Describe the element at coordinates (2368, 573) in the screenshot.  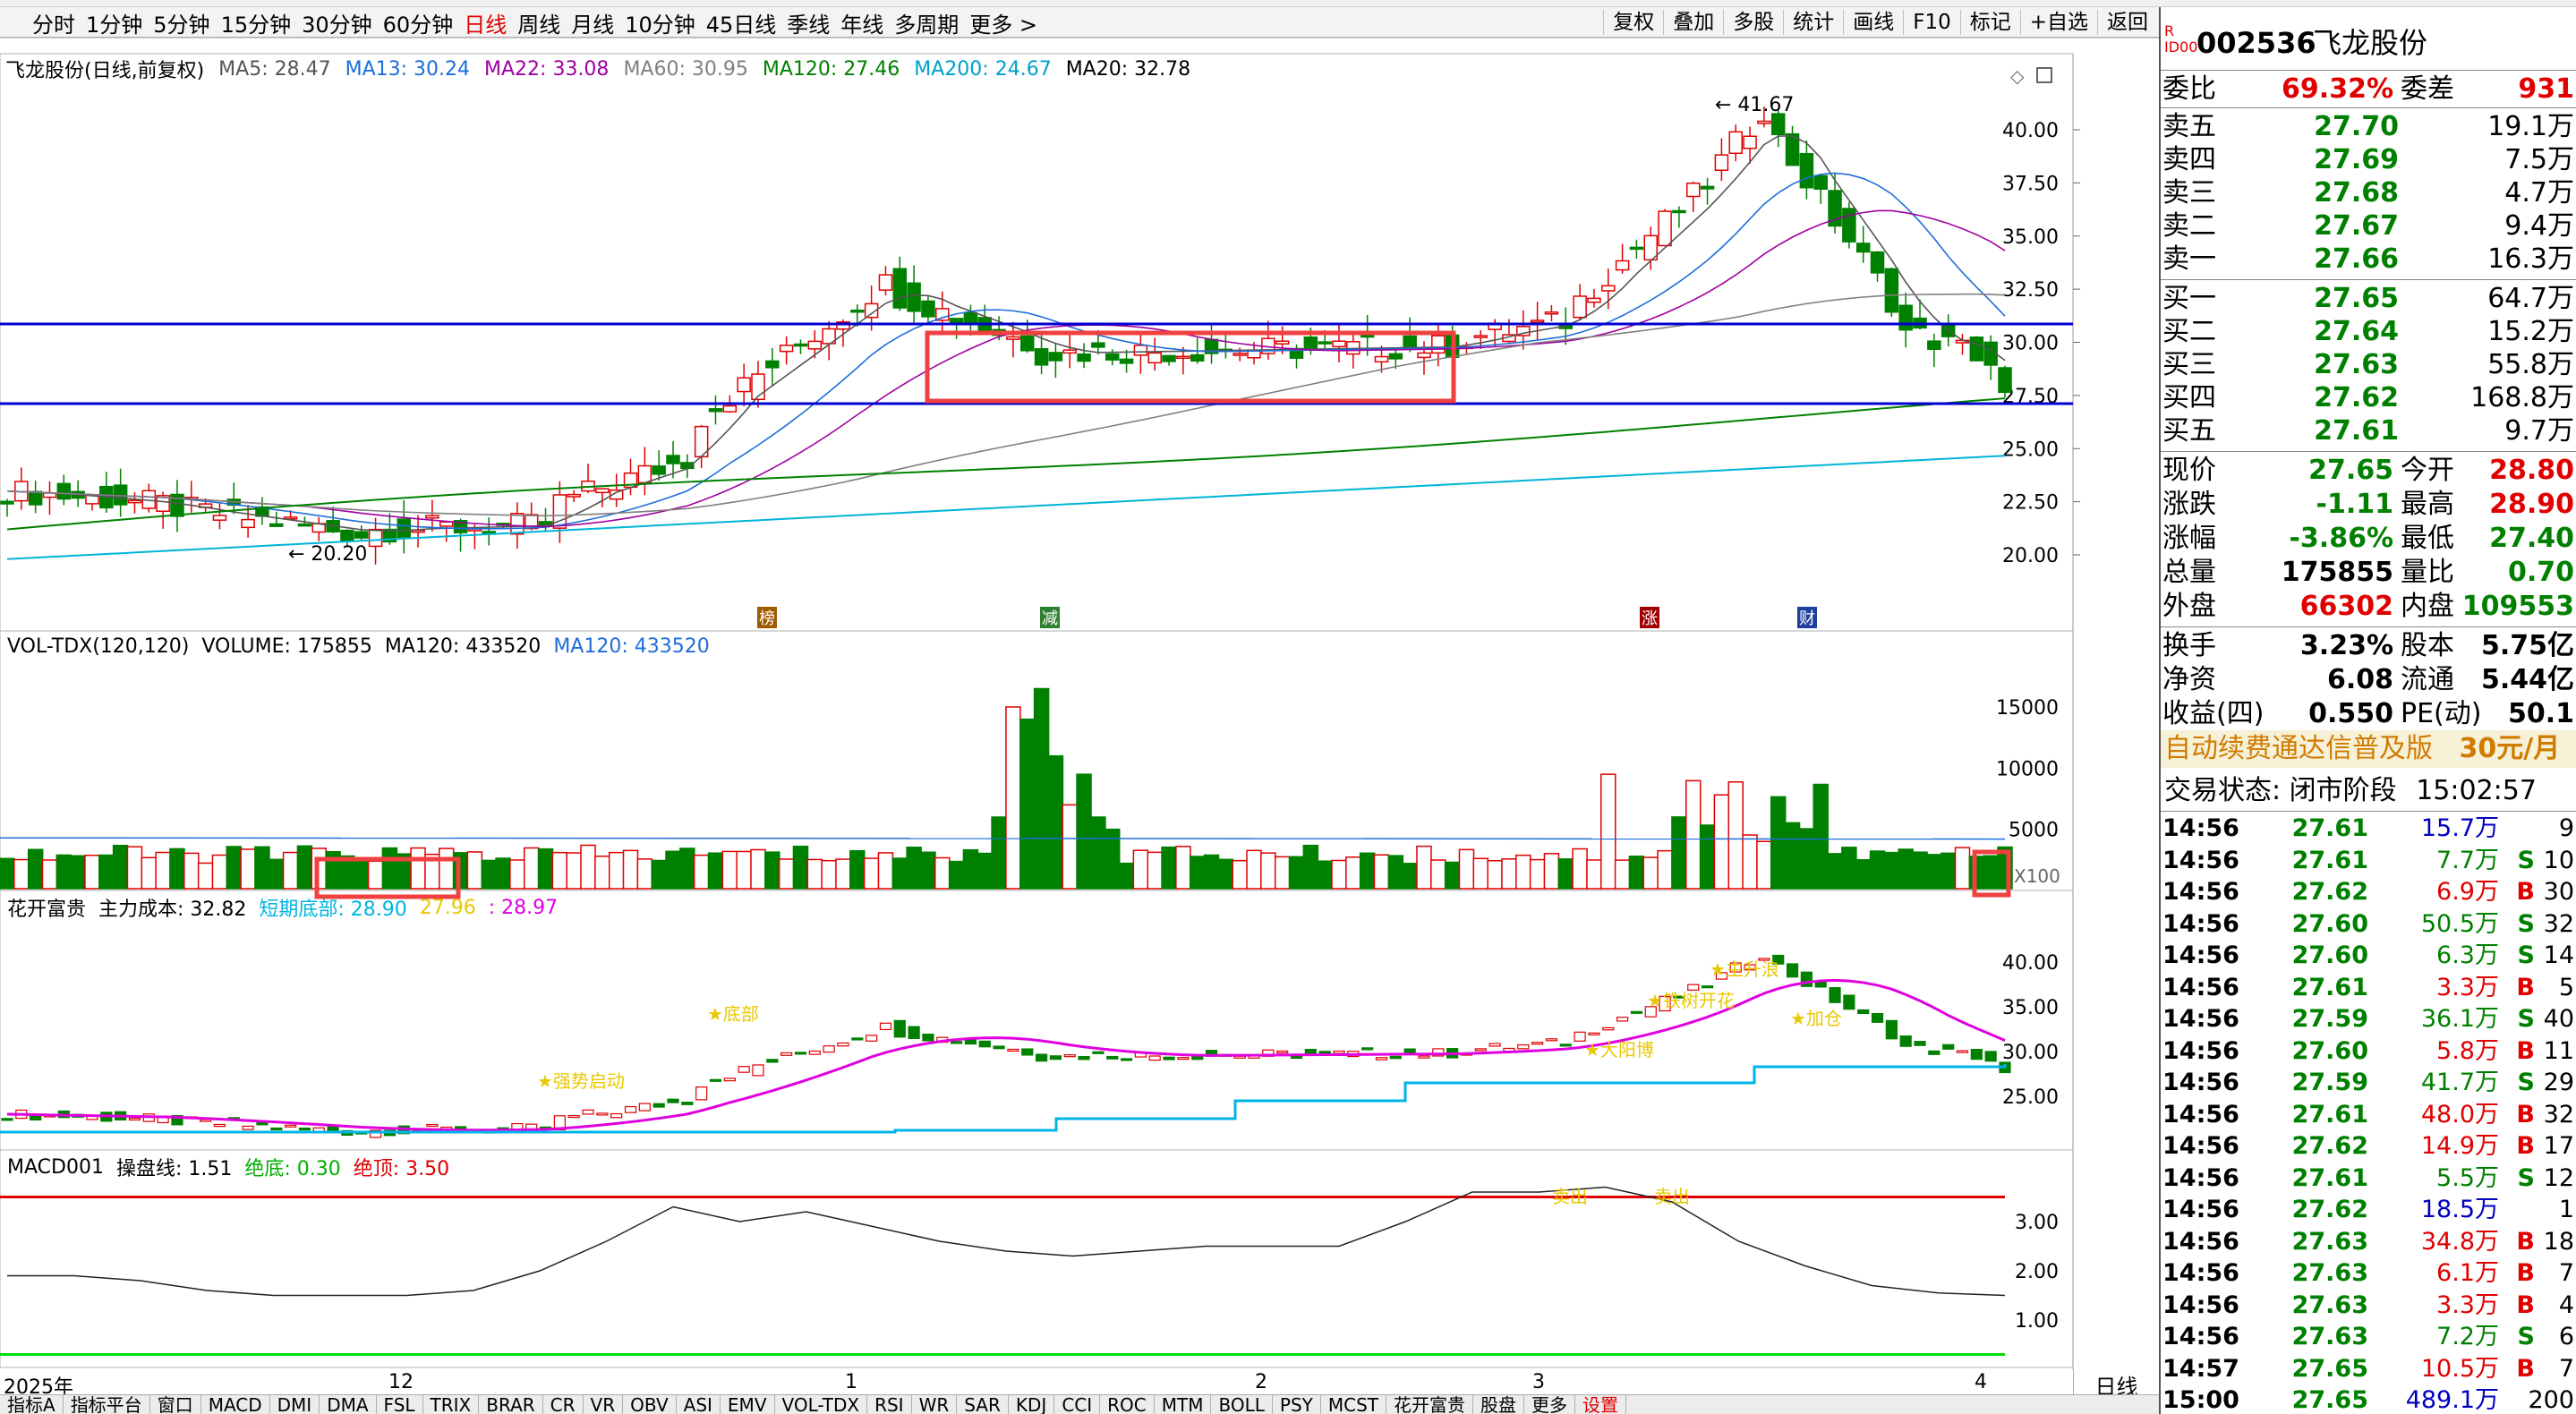
I see `stat-row: 总量 175855 量比 0.70` at that location.